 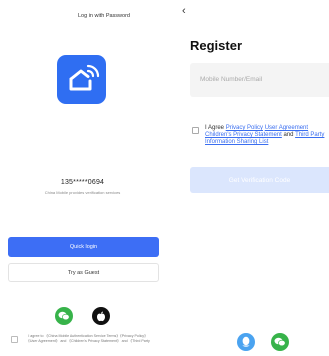 I want to click on user-agreement-link: User Agreement, so click(x=286, y=128).